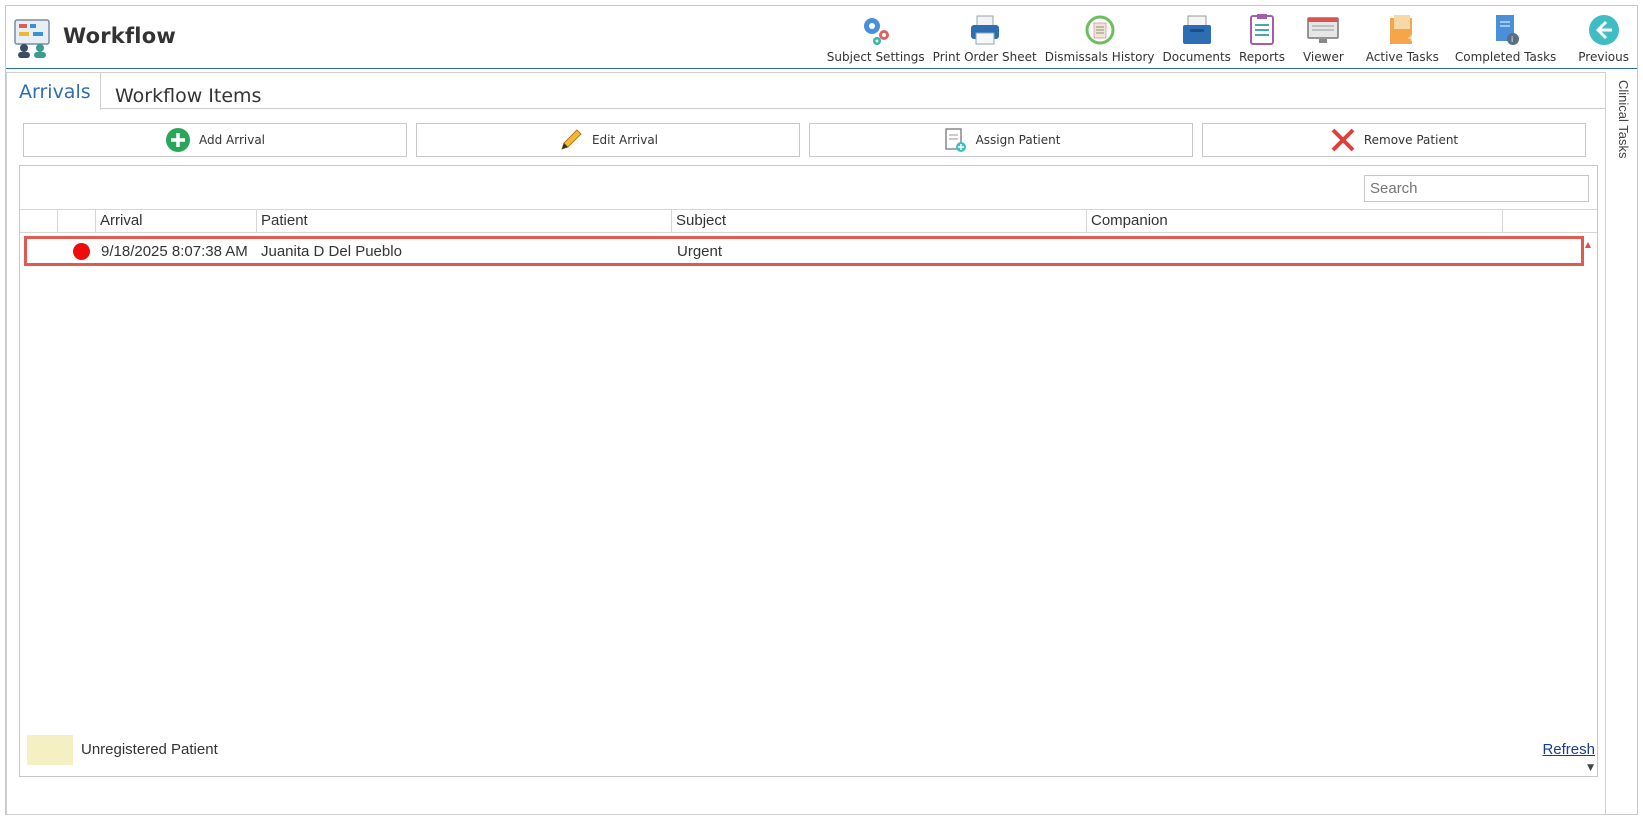  I want to click on documents-label: Documents, so click(1196, 57).